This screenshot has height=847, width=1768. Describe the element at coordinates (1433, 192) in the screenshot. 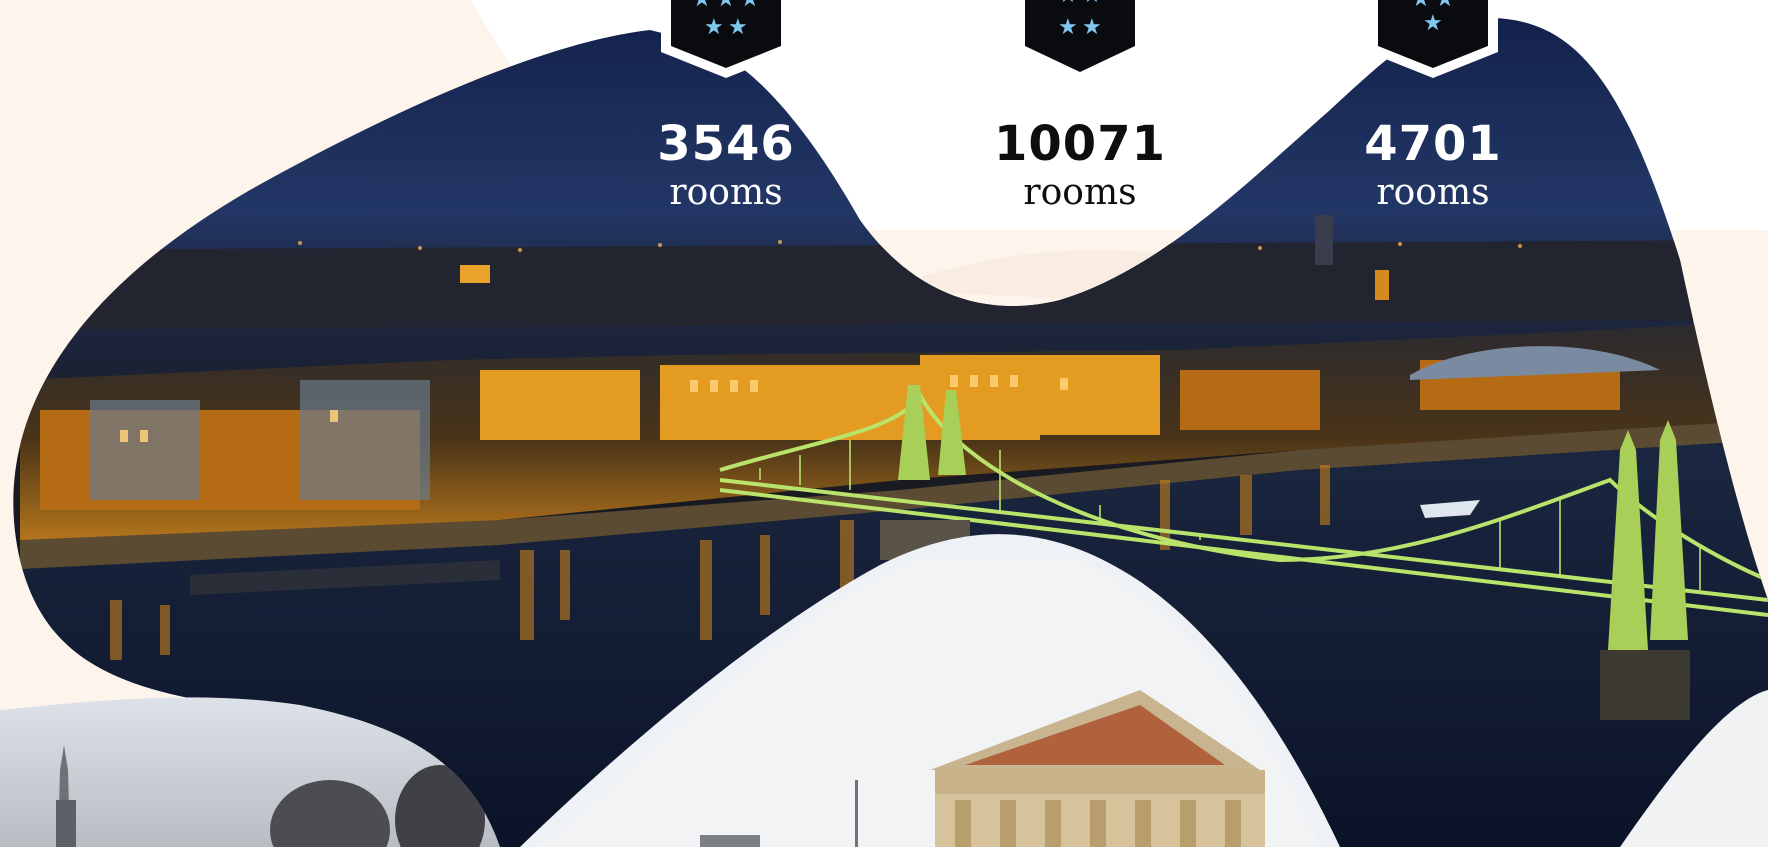

I see `three-star-room-unit: rooms` at that location.